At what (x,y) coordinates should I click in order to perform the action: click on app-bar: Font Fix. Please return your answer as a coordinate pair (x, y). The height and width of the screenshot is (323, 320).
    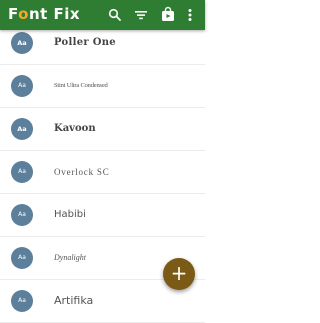
    Looking at the image, I should click on (102, 15).